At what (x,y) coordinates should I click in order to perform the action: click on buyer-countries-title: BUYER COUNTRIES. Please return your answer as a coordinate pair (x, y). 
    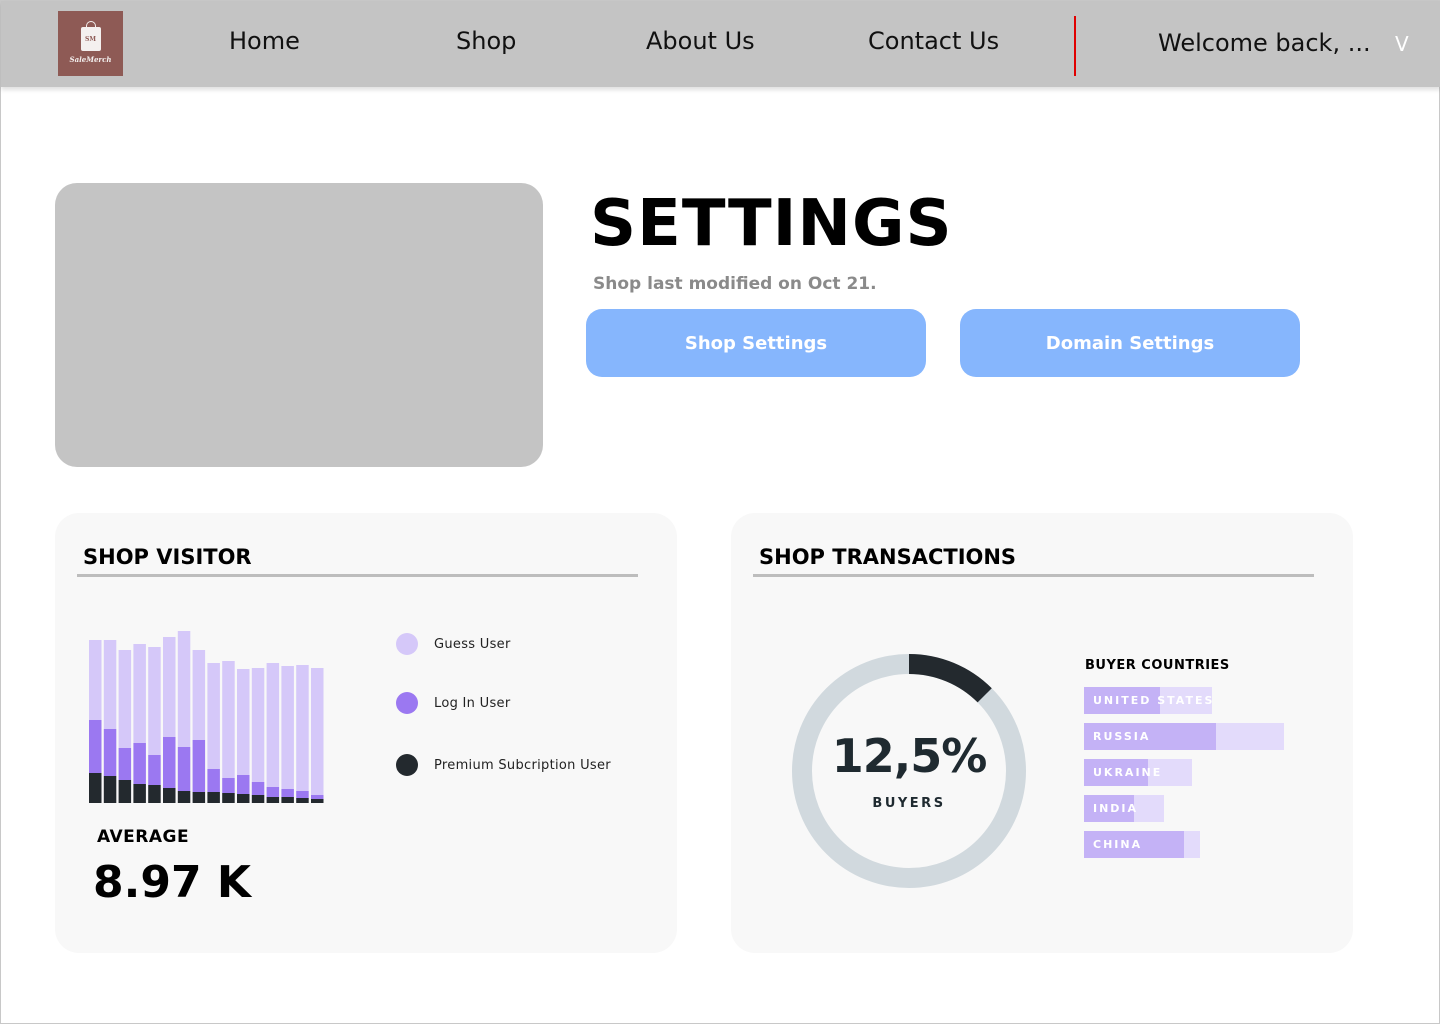
    Looking at the image, I should click on (1157, 665).